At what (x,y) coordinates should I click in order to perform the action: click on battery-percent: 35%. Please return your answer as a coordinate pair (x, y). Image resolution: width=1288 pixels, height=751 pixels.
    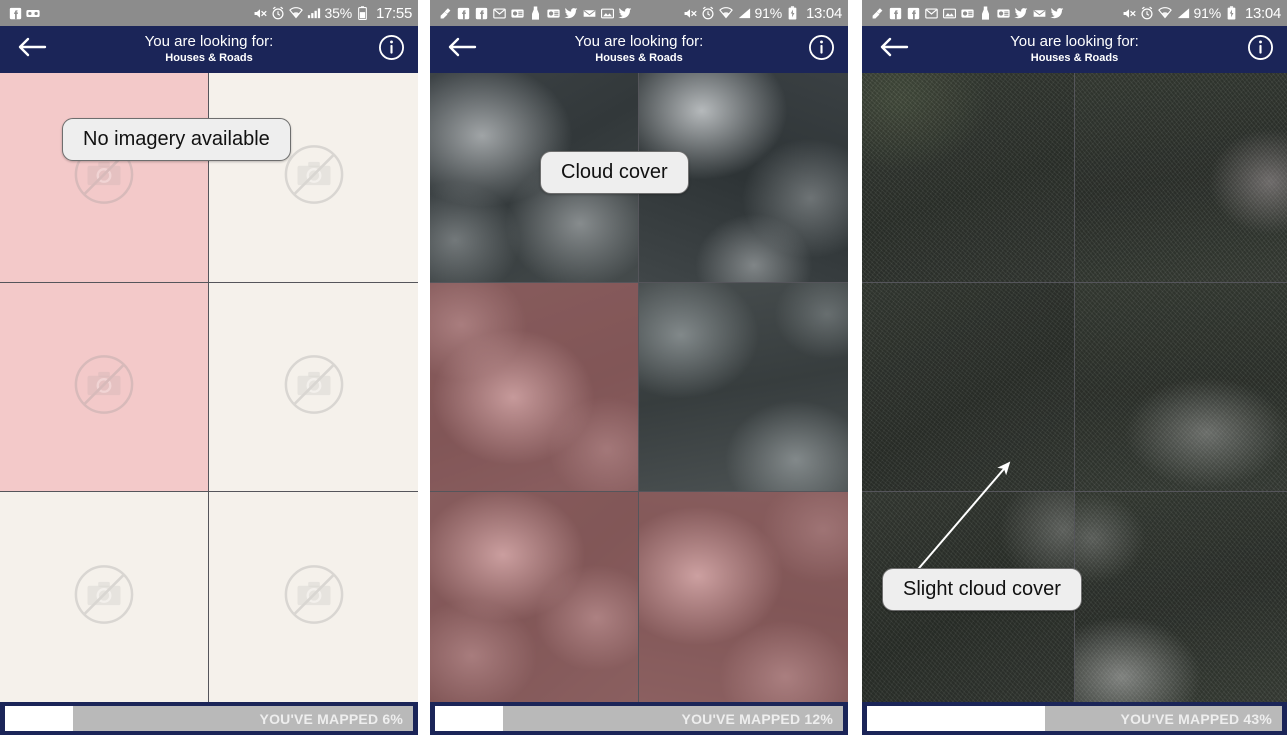
    Looking at the image, I should click on (338, 13).